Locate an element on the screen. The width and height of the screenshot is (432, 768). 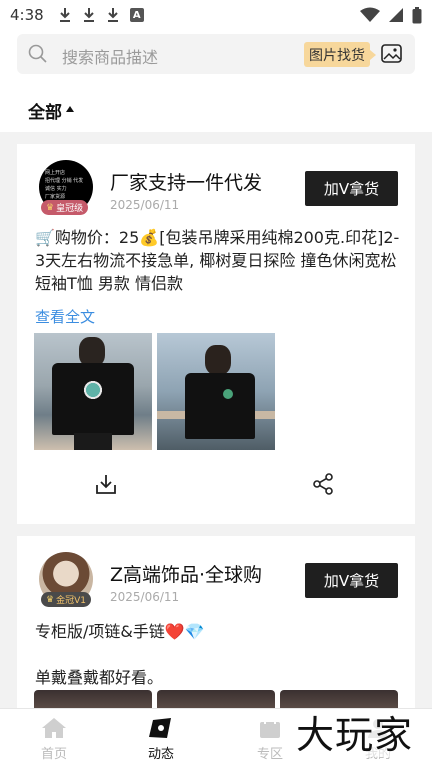
tab-home-label: 首页 is located at coordinates (53, 754).